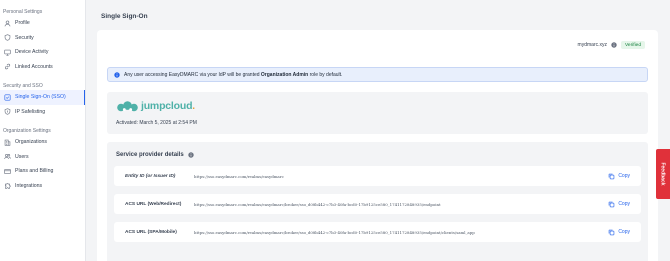 The height and width of the screenshot is (261, 670). What do you see at coordinates (42, 38) in the screenshot?
I see `sidebar-item-security: Security` at bounding box center [42, 38].